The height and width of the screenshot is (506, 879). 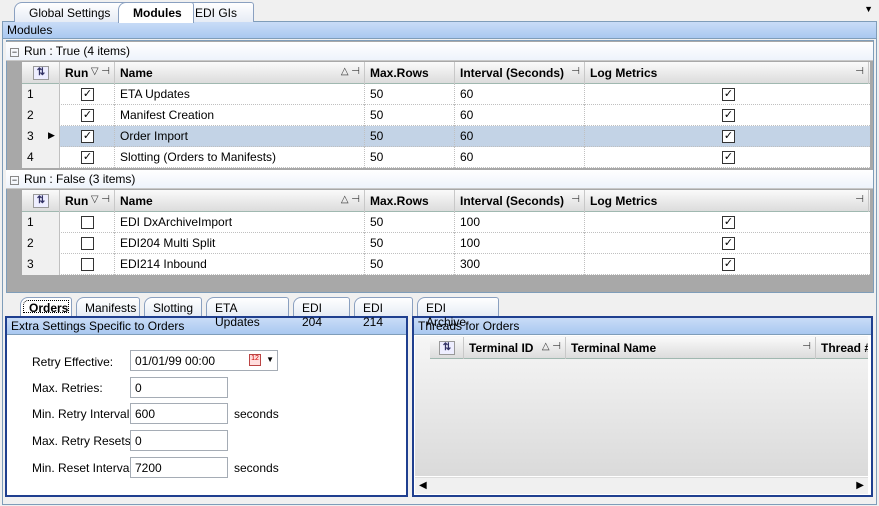 What do you see at coordinates (321, 313) in the screenshot?
I see `tab-edi-204: EDI 204` at bounding box center [321, 313].